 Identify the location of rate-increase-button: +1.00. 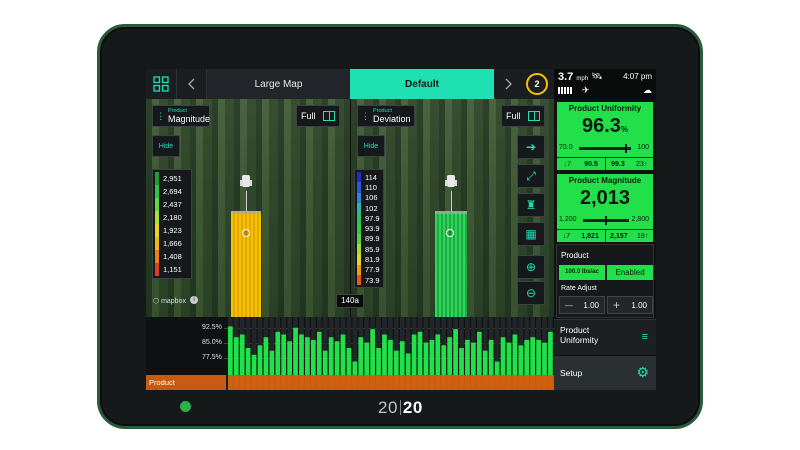
(630, 305).